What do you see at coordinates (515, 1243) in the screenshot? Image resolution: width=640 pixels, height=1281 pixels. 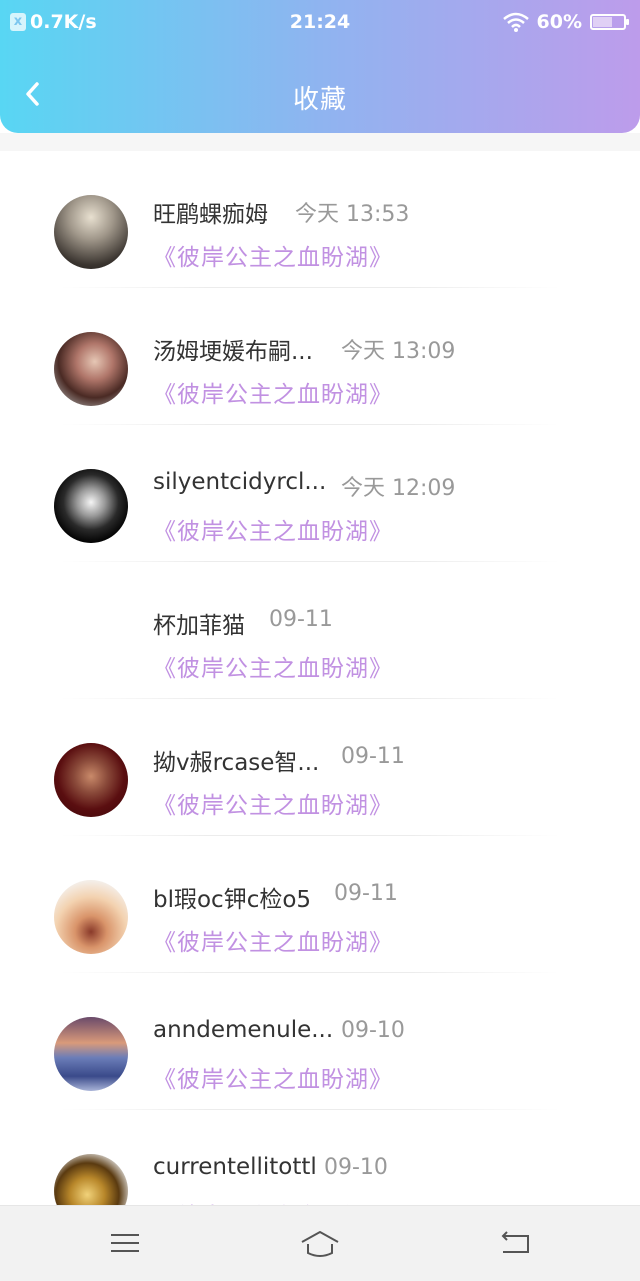 I see `back-arrow-icon` at bounding box center [515, 1243].